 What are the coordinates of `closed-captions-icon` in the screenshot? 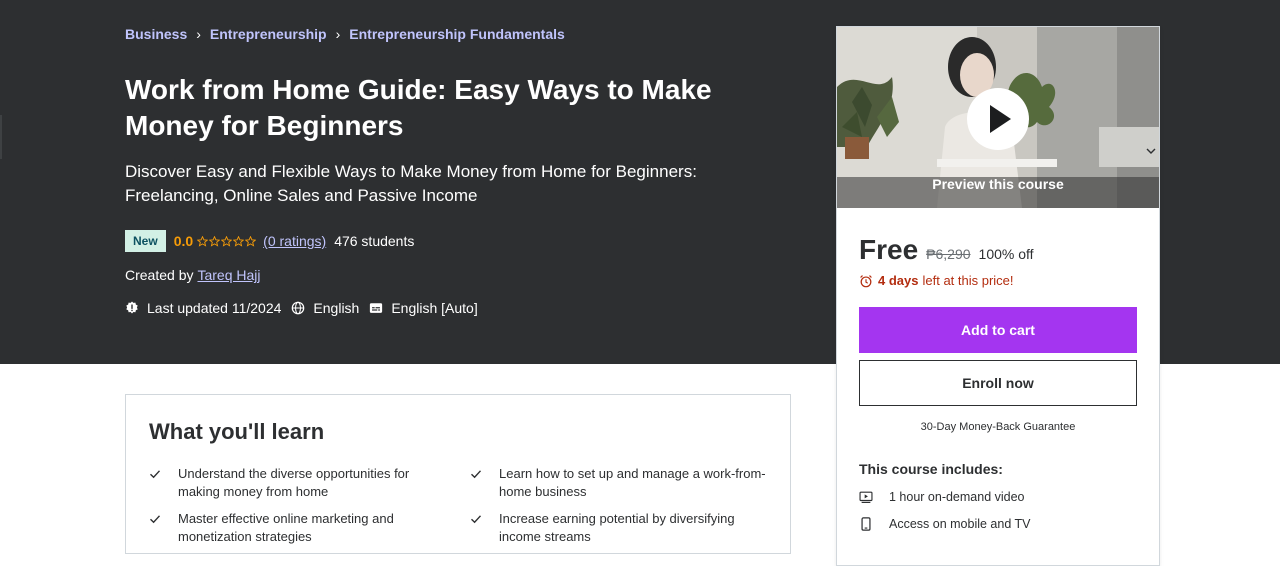 It's located at (376, 308).